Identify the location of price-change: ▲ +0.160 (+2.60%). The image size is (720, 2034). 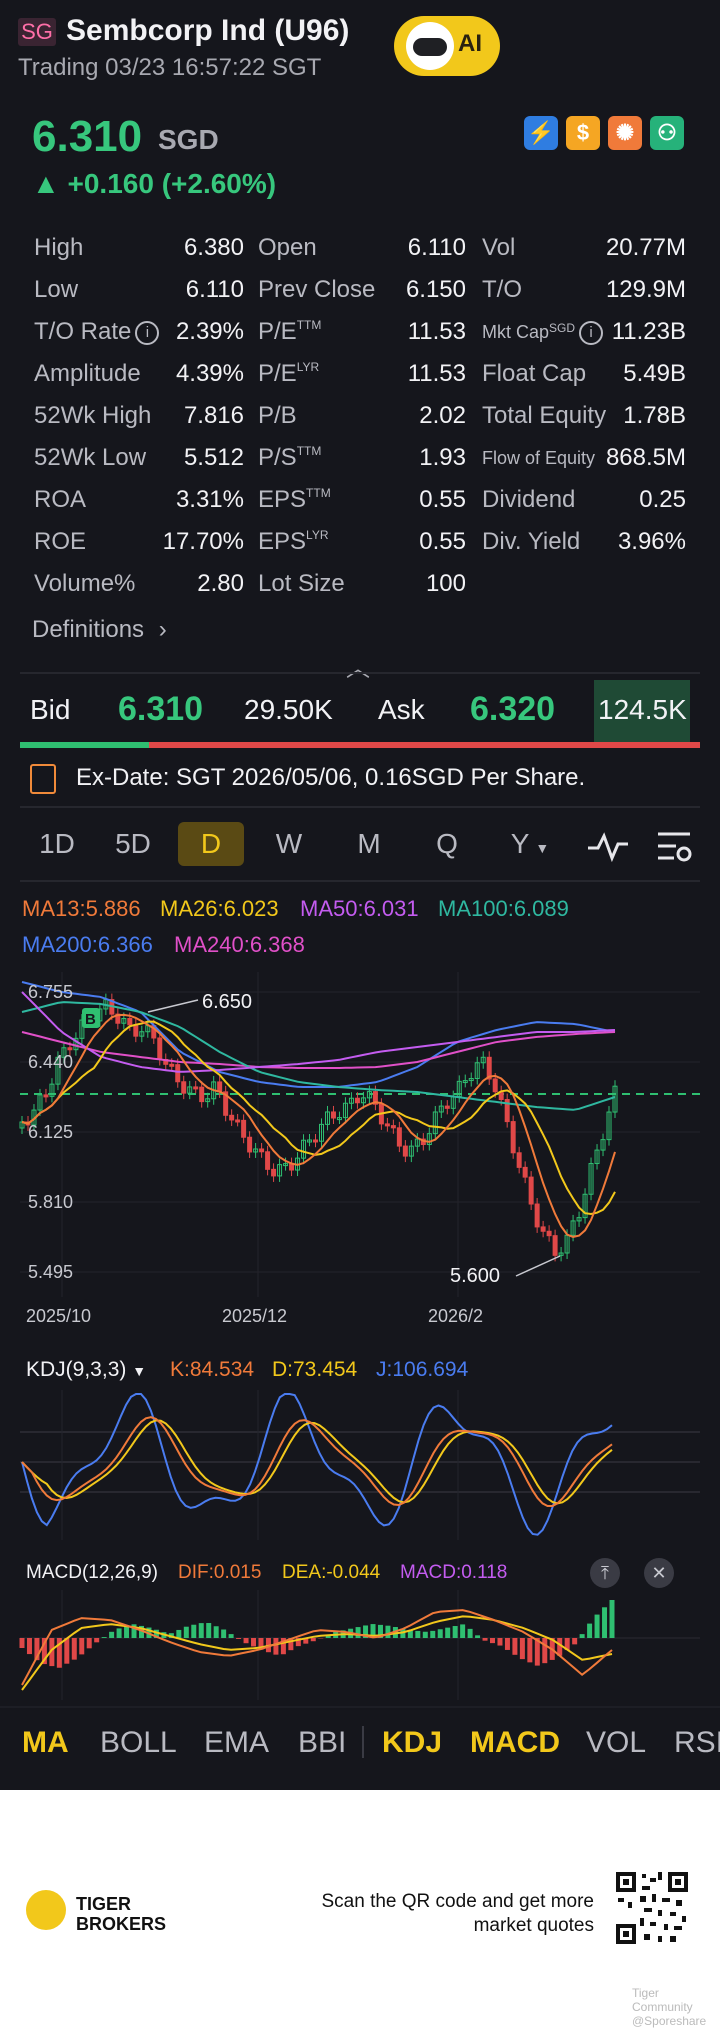
(154, 183).